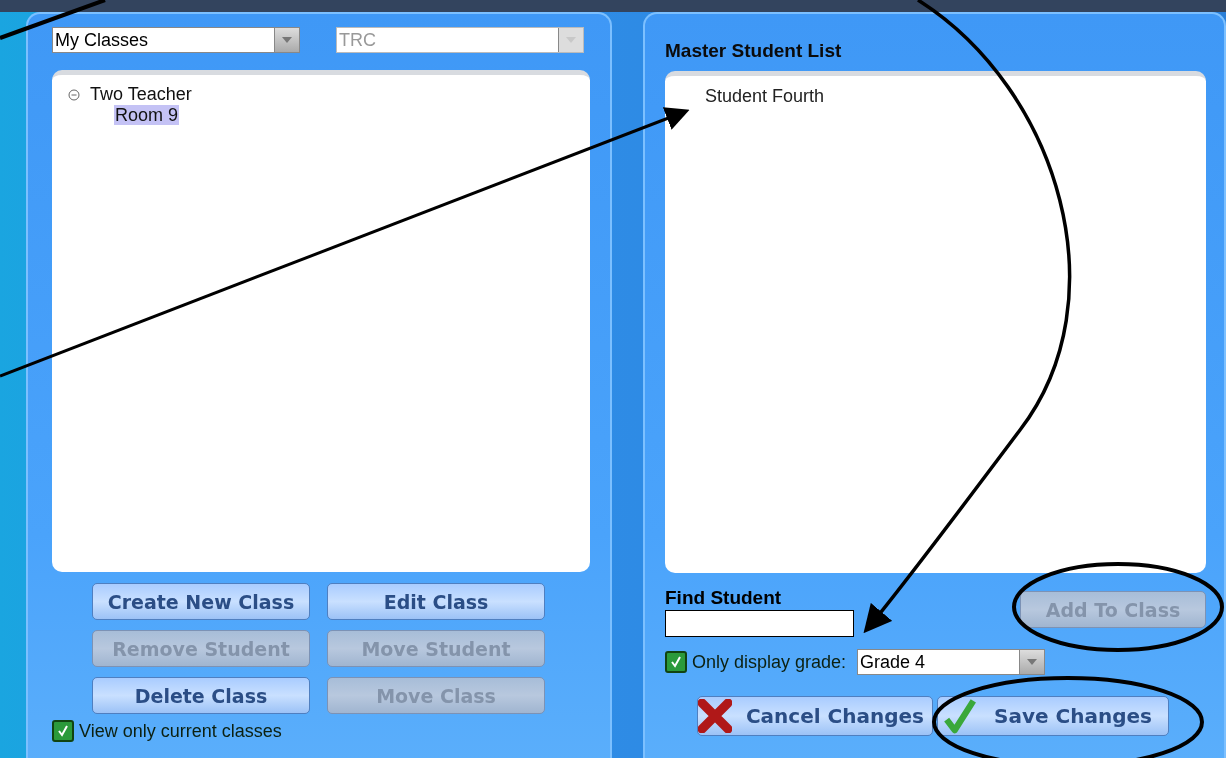  I want to click on save-button: Save Changes, so click(1053, 716).